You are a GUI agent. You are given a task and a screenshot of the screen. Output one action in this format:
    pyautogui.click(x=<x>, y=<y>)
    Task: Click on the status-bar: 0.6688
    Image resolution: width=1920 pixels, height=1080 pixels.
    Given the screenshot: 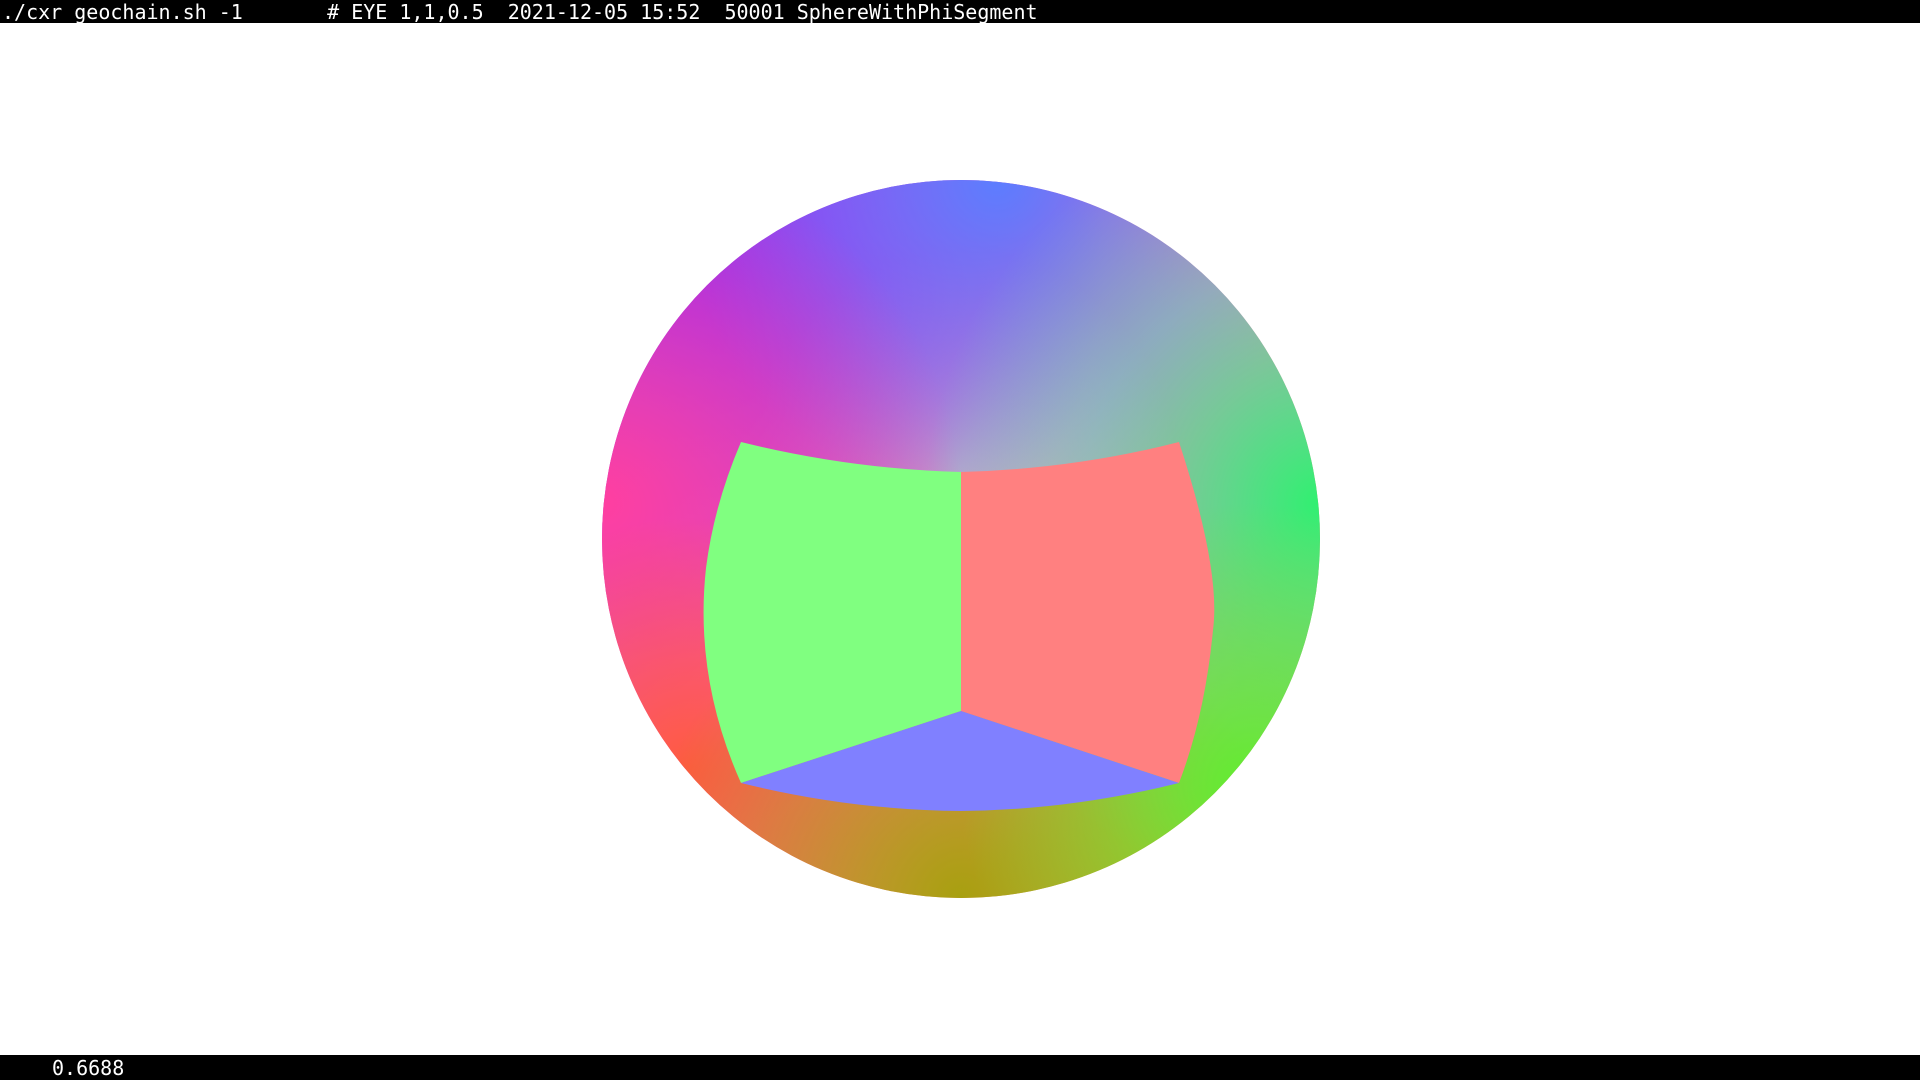 What is the action you would take?
    pyautogui.click(x=960, y=1067)
    